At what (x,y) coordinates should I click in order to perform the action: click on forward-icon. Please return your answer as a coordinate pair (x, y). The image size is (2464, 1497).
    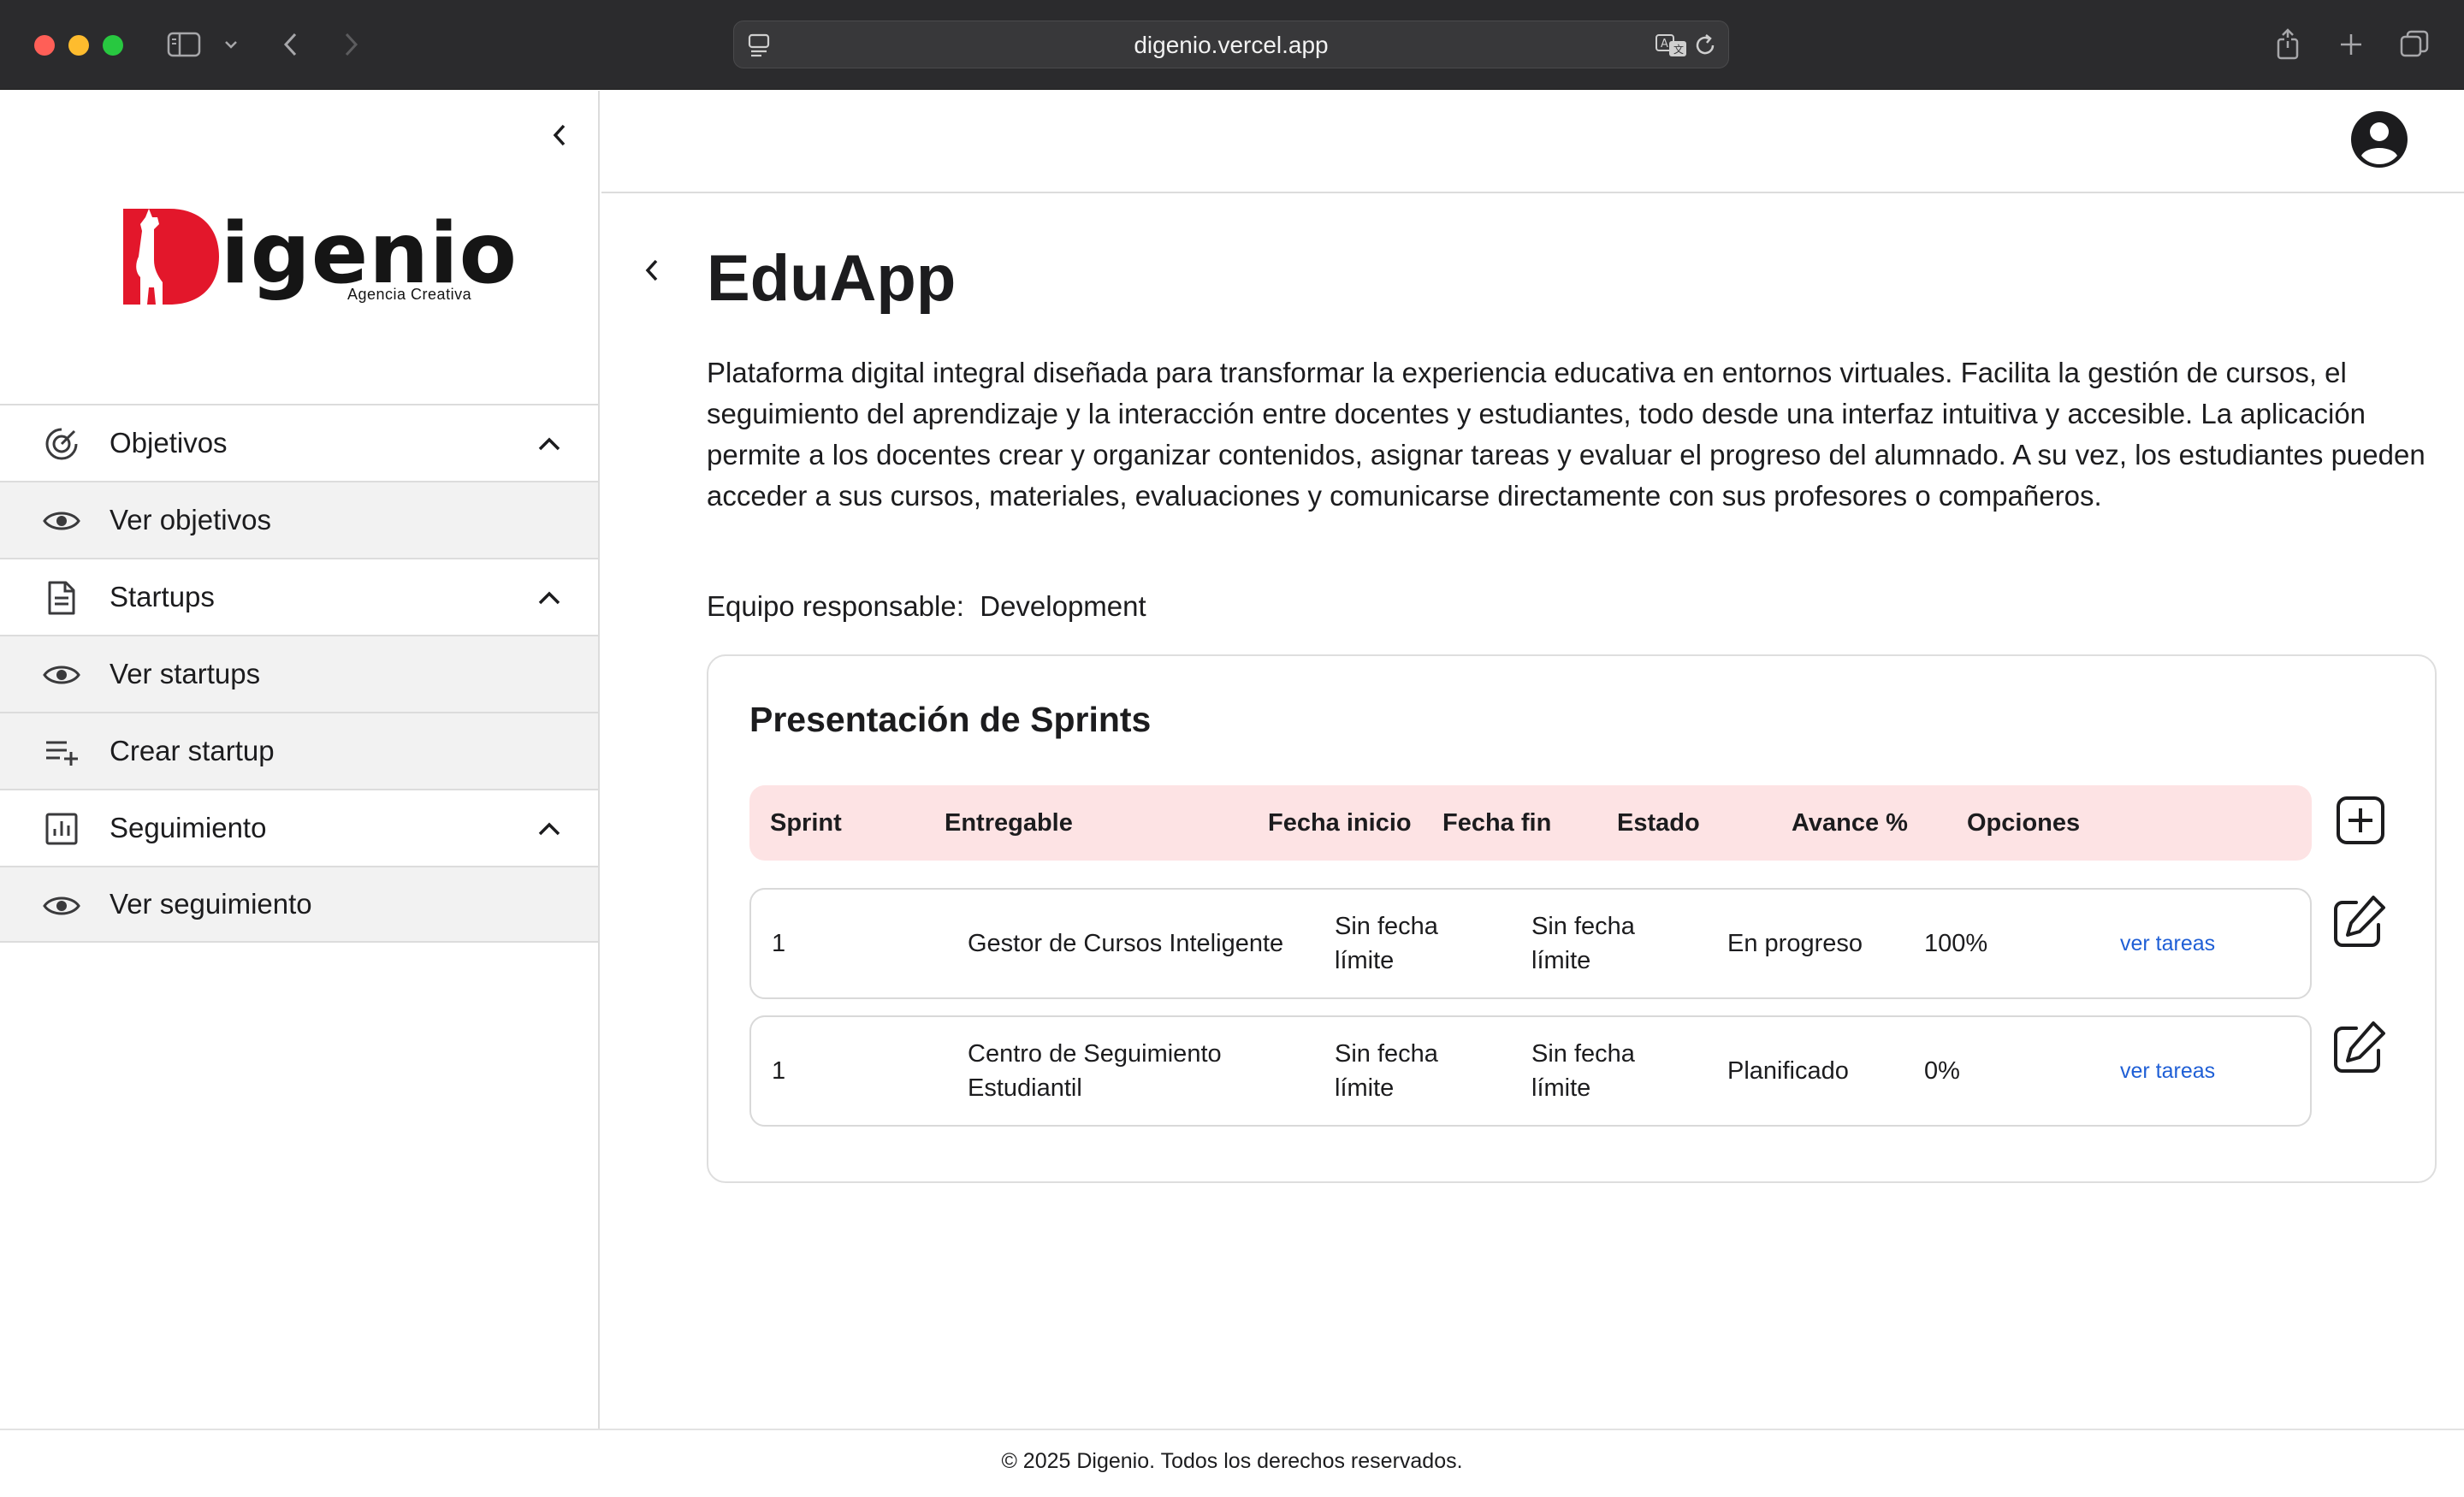
    Looking at the image, I should click on (350, 44).